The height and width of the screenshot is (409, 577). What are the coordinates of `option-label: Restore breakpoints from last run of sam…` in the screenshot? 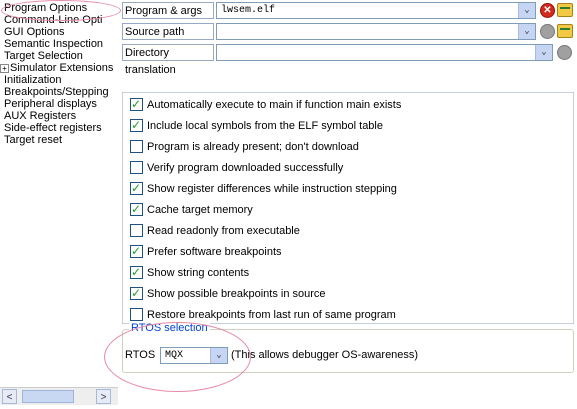 It's located at (271, 315).